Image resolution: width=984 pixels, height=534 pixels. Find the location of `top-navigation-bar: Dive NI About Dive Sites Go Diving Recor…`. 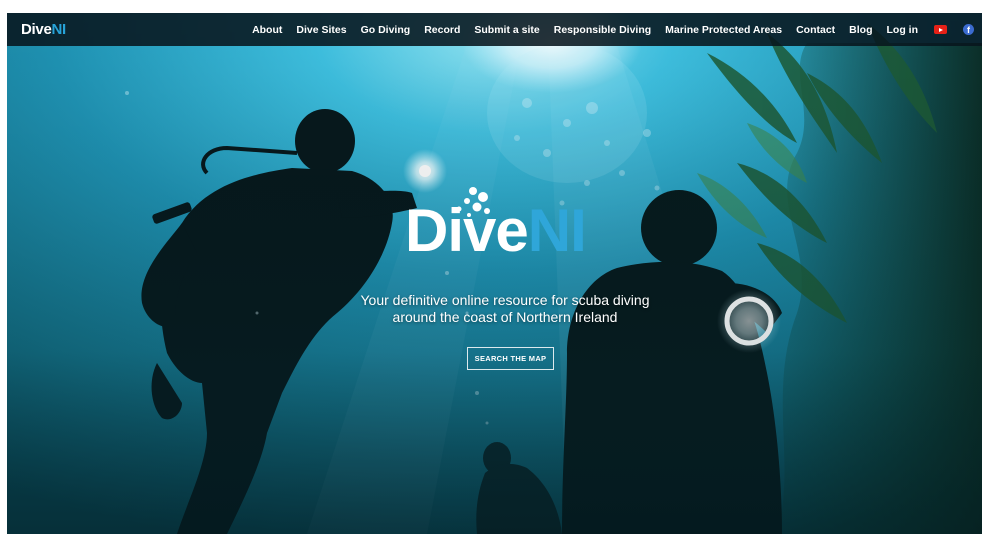

top-navigation-bar: Dive NI About Dive Sites Go Diving Recor… is located at coordinates (494, 29).